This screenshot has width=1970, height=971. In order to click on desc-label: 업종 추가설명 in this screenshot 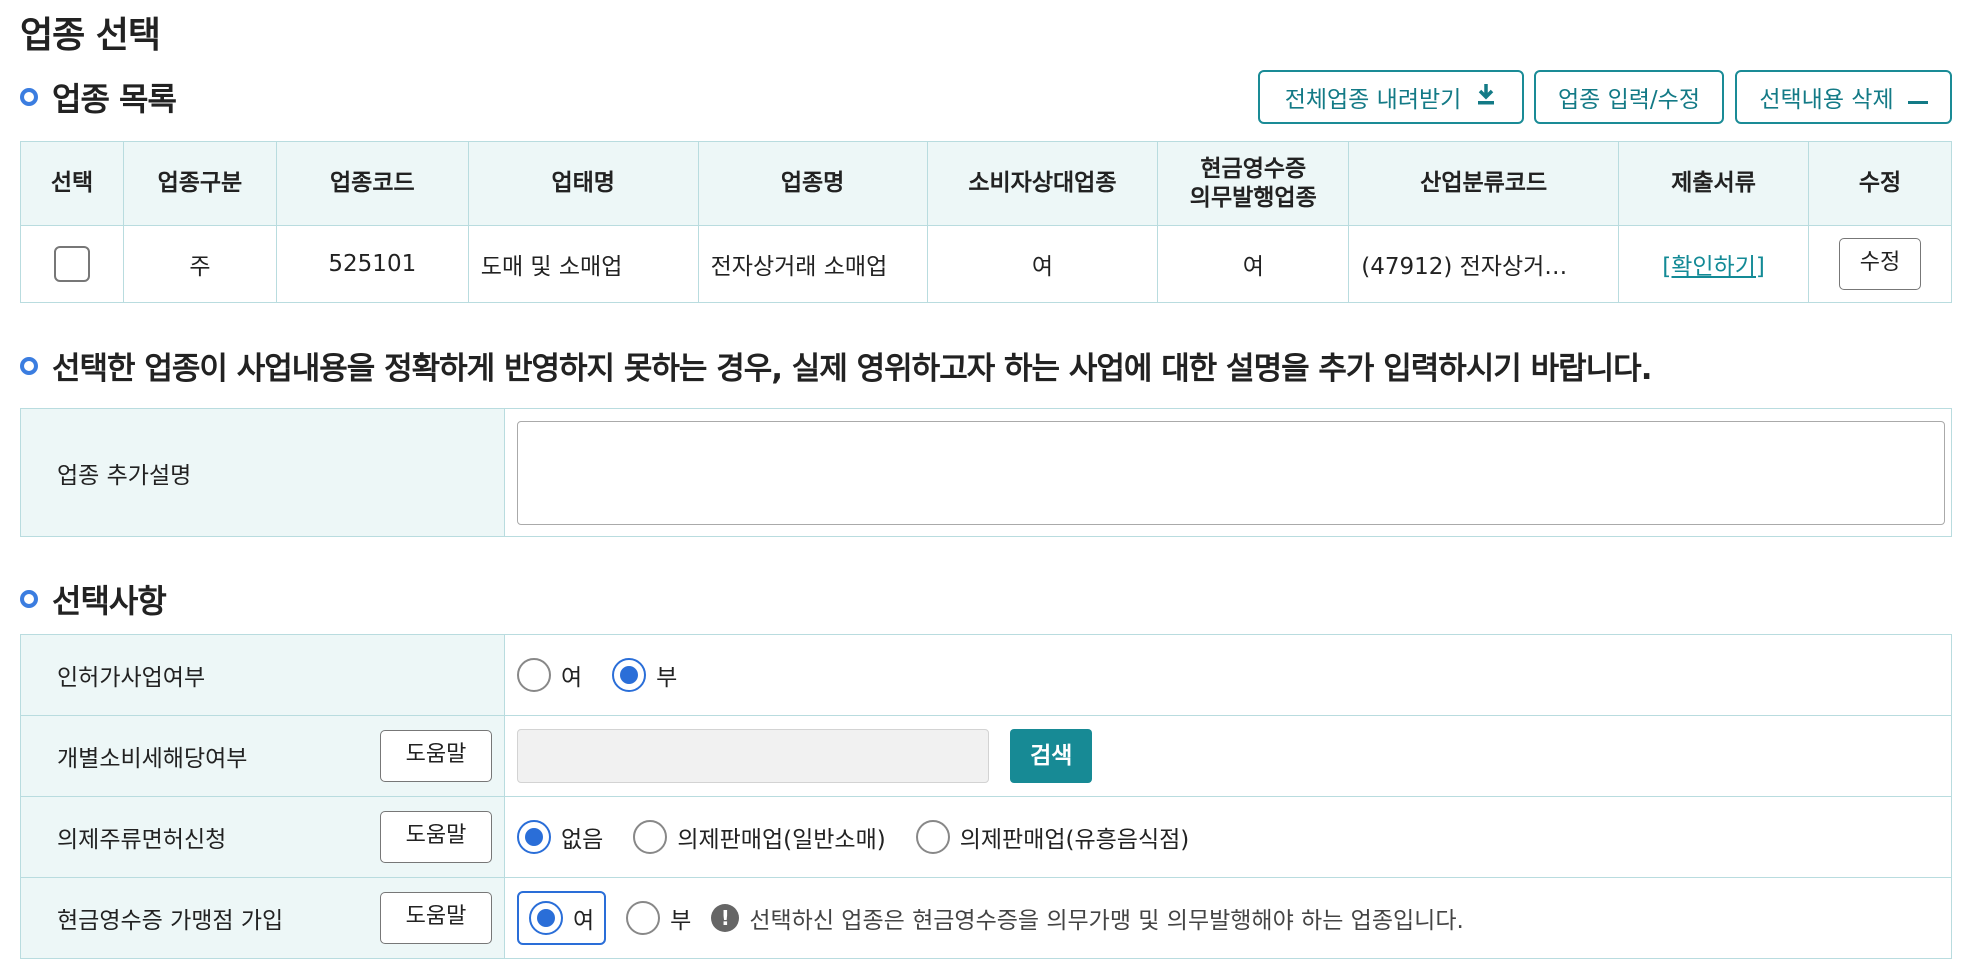, I will do `click(262, 472)`.